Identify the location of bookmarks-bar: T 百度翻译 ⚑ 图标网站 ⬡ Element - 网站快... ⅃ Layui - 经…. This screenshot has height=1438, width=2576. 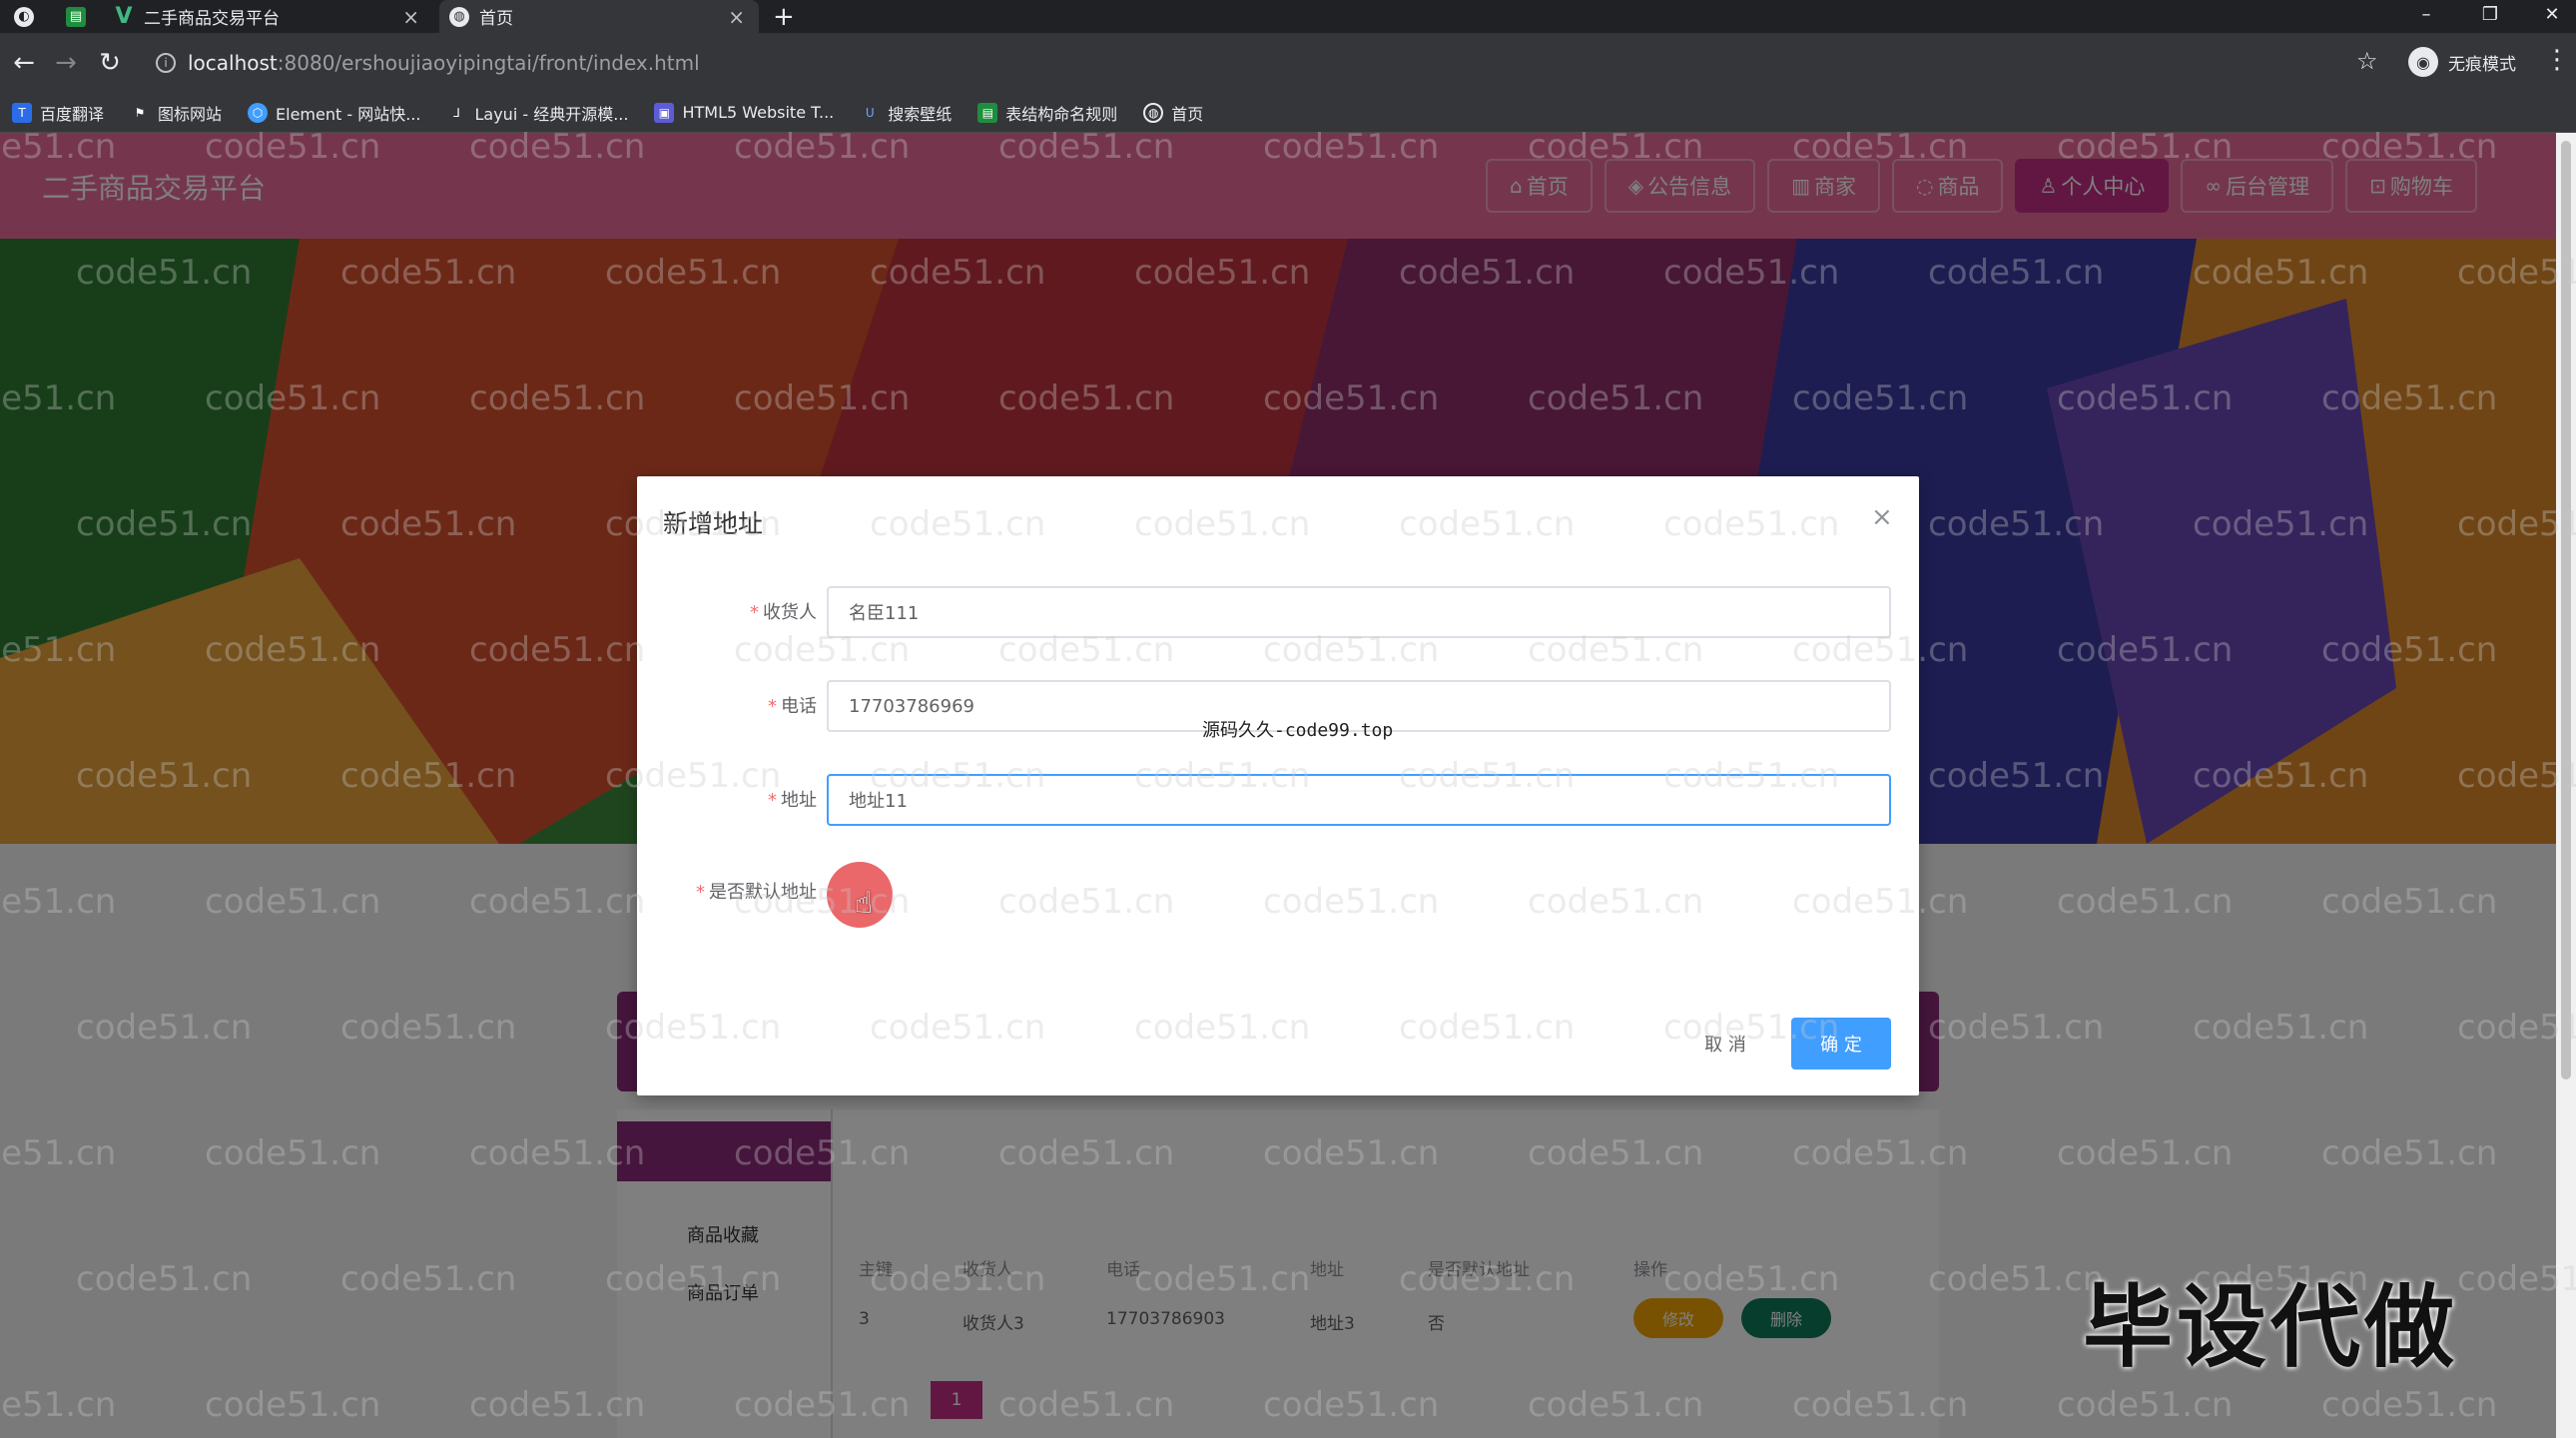
(1288, 113).